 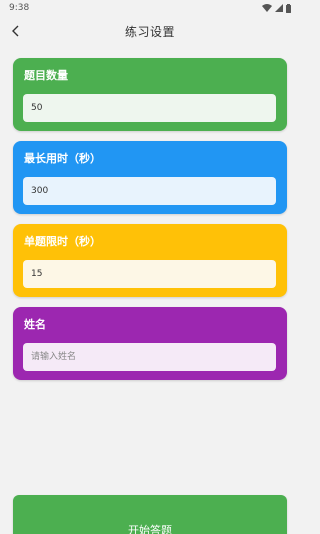 I want to click on chevron-left-icon, so click(x=15, y=31).